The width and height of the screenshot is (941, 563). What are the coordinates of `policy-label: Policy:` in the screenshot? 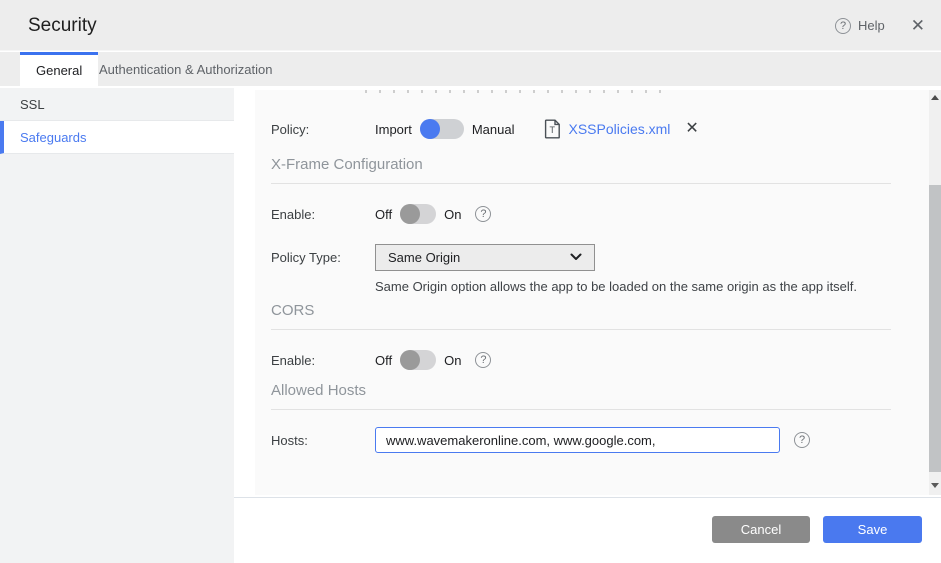 It's located at (290, 129).